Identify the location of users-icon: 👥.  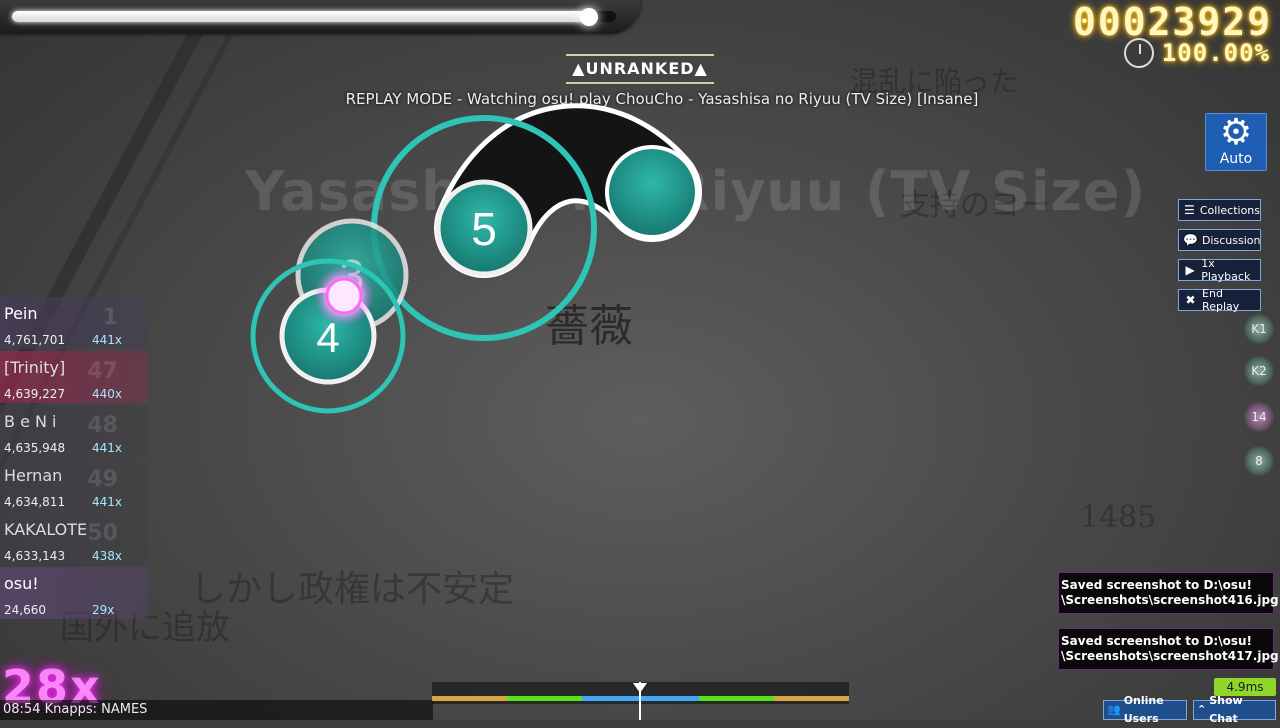
(1114, 709).